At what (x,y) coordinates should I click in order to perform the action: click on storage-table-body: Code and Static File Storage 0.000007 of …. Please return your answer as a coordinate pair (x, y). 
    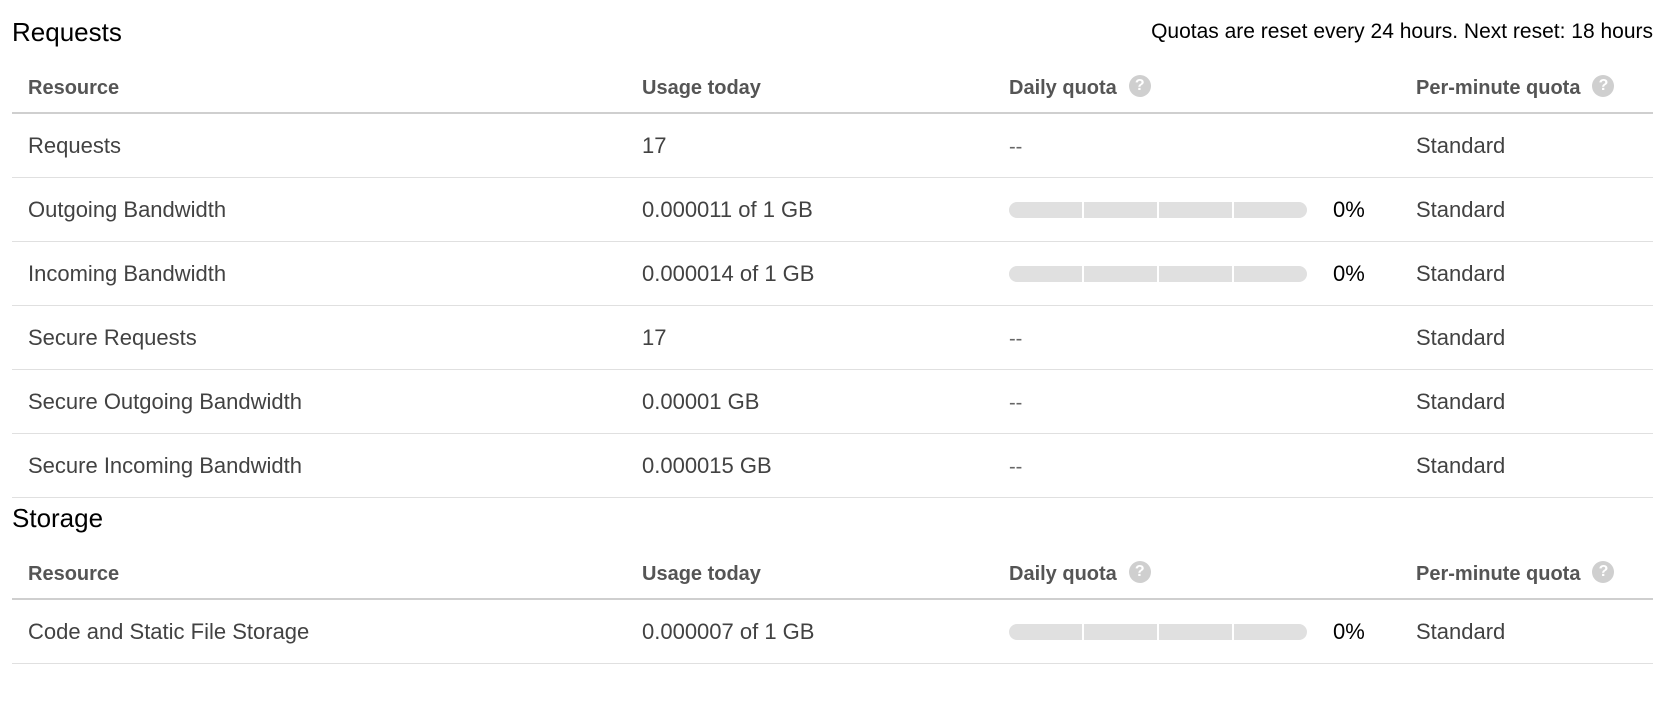
    Looking at the image, I should click on (832, 631).